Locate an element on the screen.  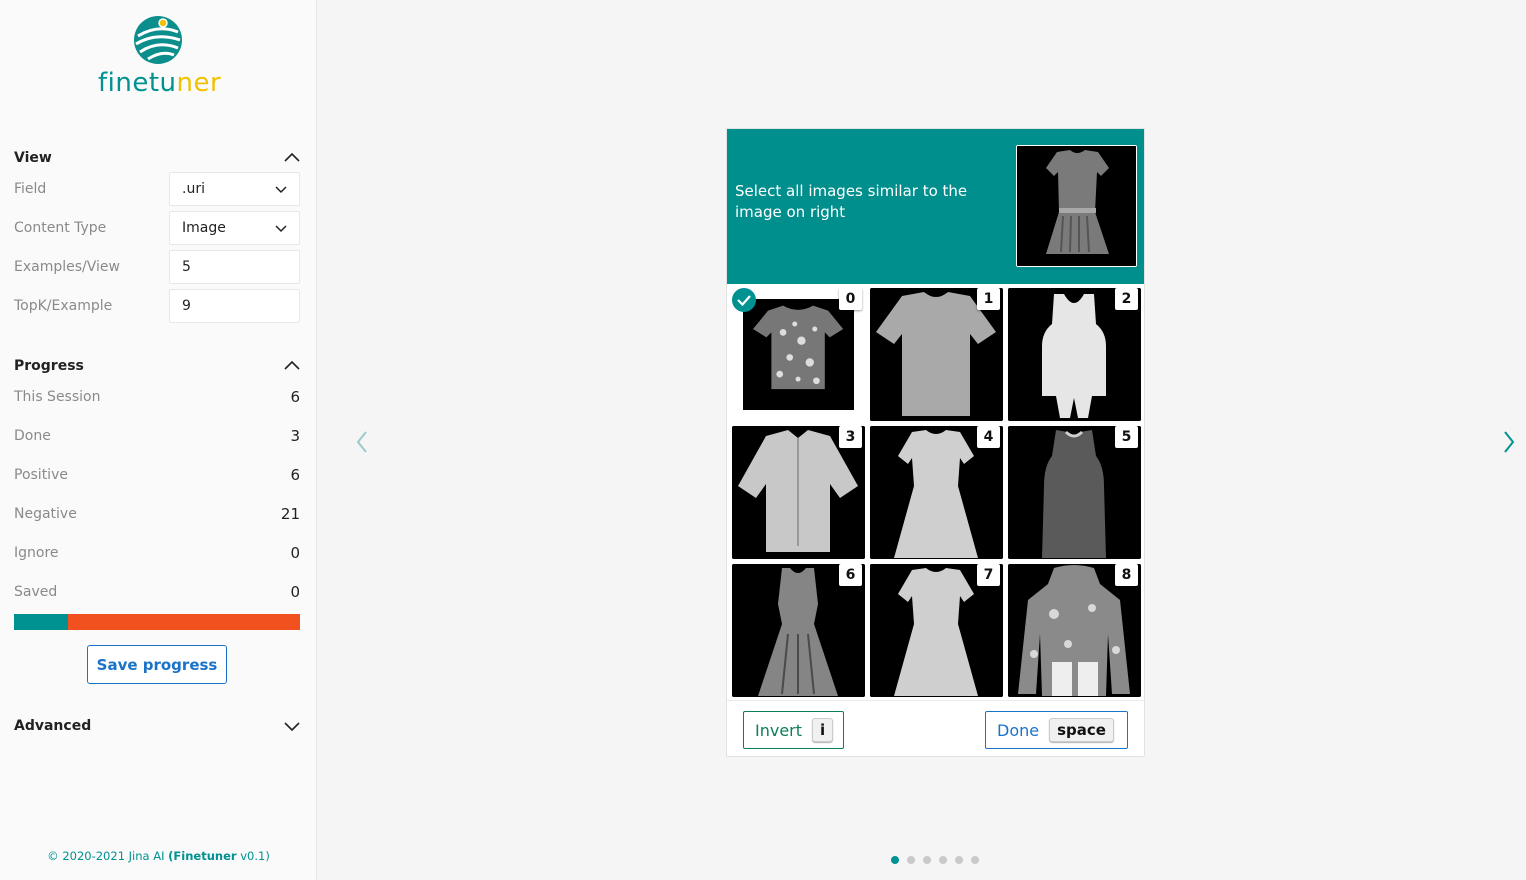
next-arrow-icon is located at coordinates (1509, 442).